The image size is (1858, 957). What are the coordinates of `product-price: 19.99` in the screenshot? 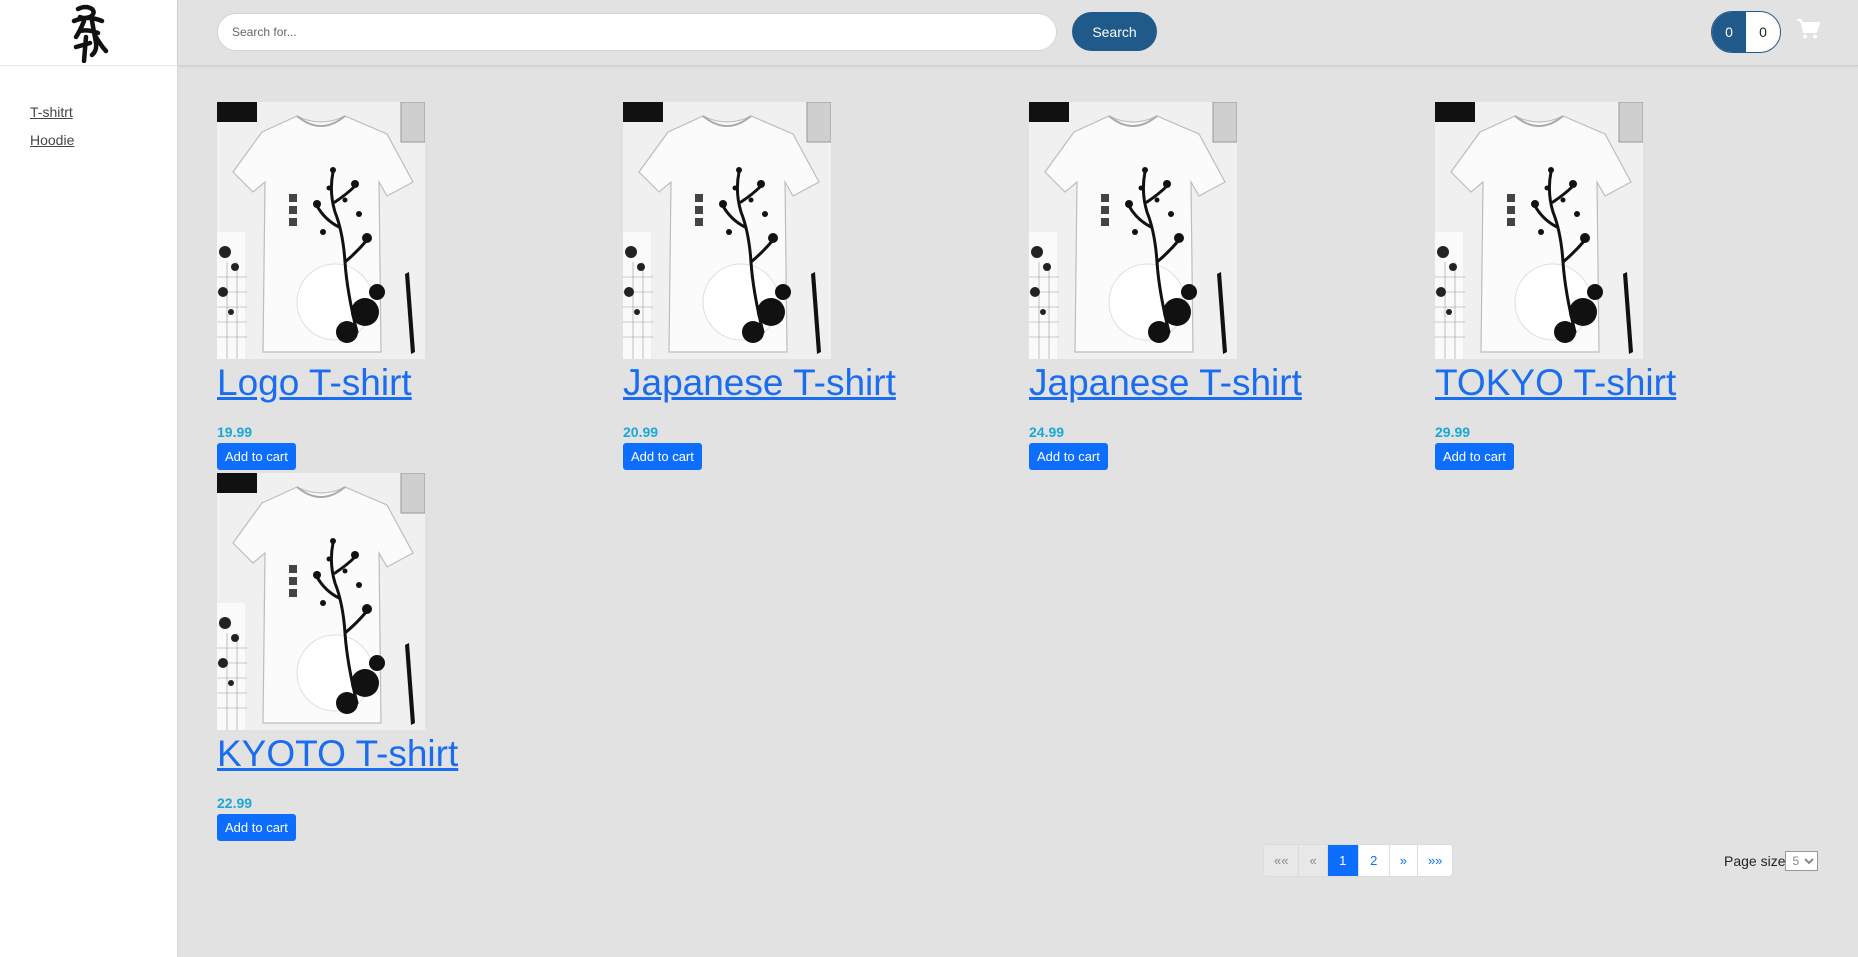 It's located at (235, 432).